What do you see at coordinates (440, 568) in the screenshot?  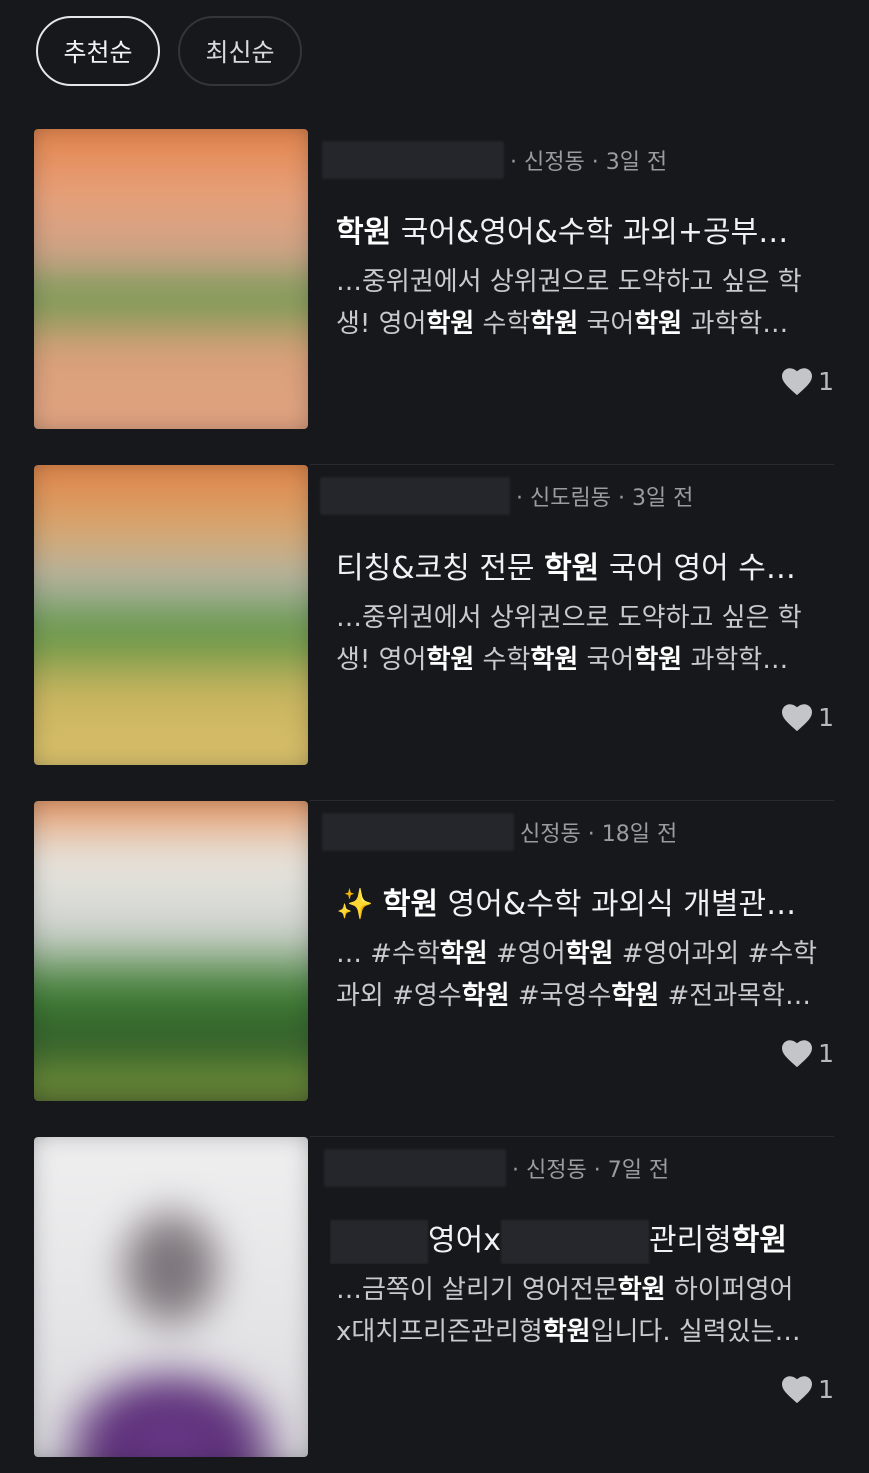 I see `title-text: 티칭&코칭 전문` at bounding box center [440, 568].